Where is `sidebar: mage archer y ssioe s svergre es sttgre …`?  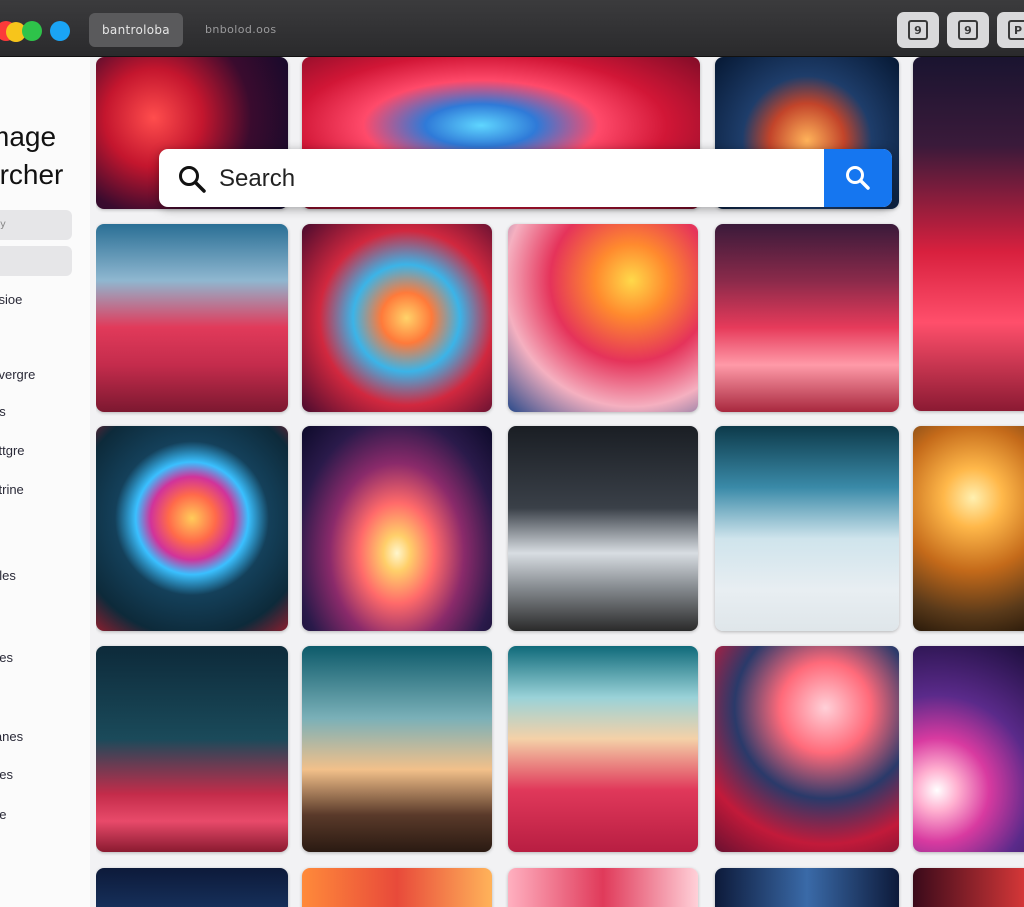
sidebar: mage archer y ssioe s svergre es sttgre … is located at coordinates (45, 482).